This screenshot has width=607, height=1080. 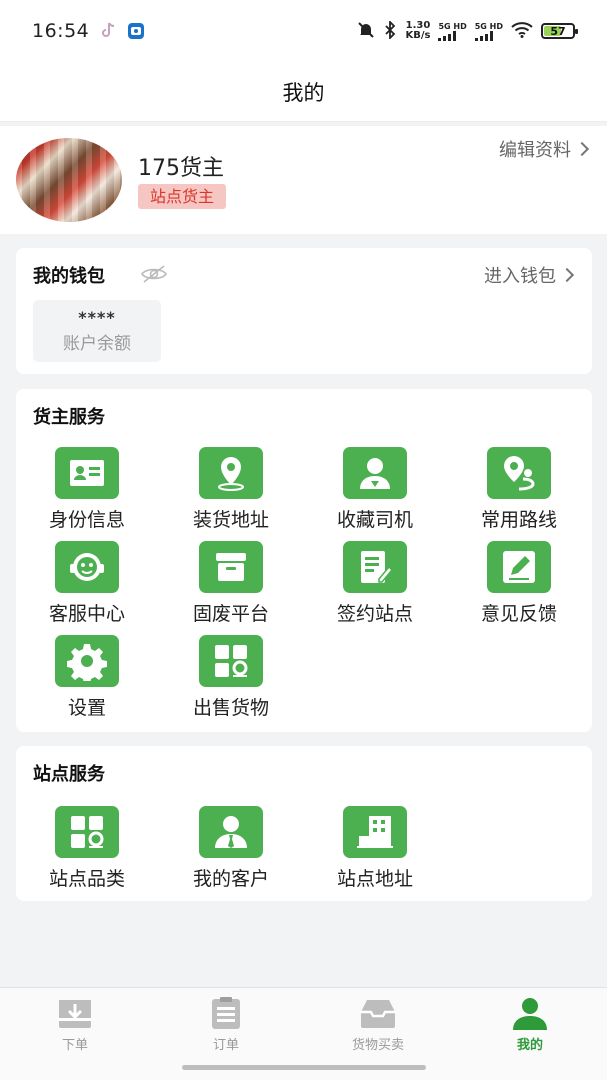 What do you see at coordinates (518, 520) in the screenshot?
I see `service-label: 常用路线` at bounding box center [518, 520].